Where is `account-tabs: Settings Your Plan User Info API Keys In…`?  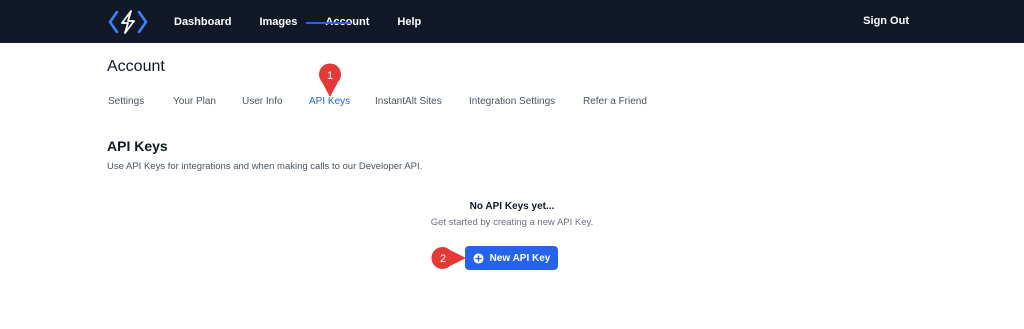 account-tabs: Settings Your Plan User Info API Keys In… is located at coordinates (508, 108).